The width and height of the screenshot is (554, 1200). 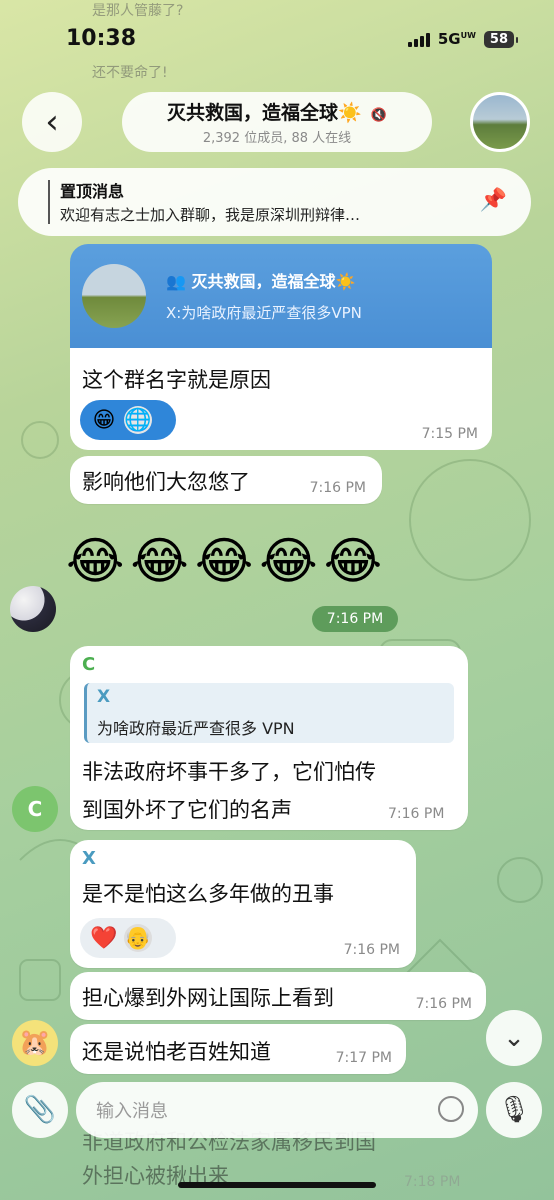 I want to click on group-avatar, so click(x=500, y=122).